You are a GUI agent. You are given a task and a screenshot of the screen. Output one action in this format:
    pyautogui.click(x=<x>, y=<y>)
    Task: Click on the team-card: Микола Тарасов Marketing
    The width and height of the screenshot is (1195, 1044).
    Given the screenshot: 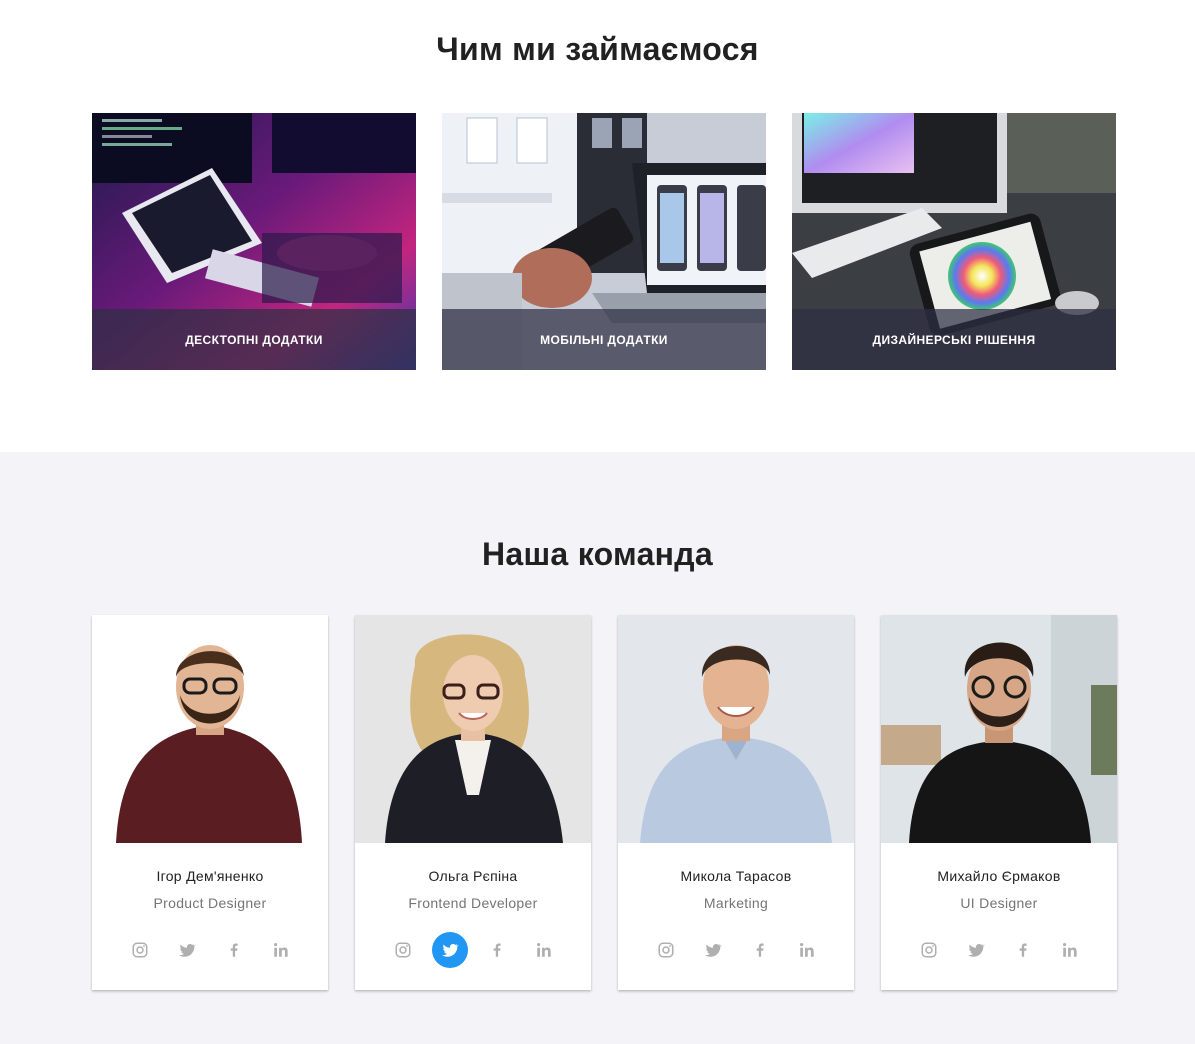 What is the action you would take?
    pyautogui.click(x=736, y=802)
    